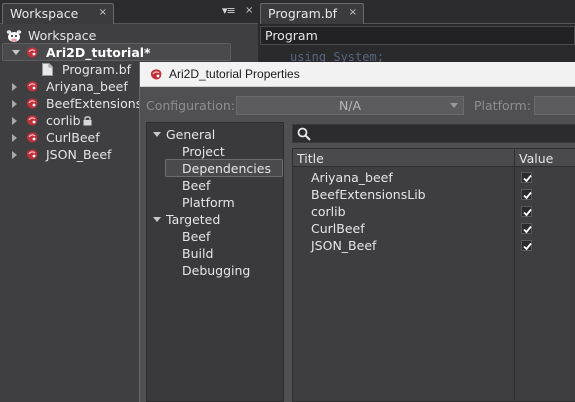  I want to click on list-header: Title Value, so click(434, 158).